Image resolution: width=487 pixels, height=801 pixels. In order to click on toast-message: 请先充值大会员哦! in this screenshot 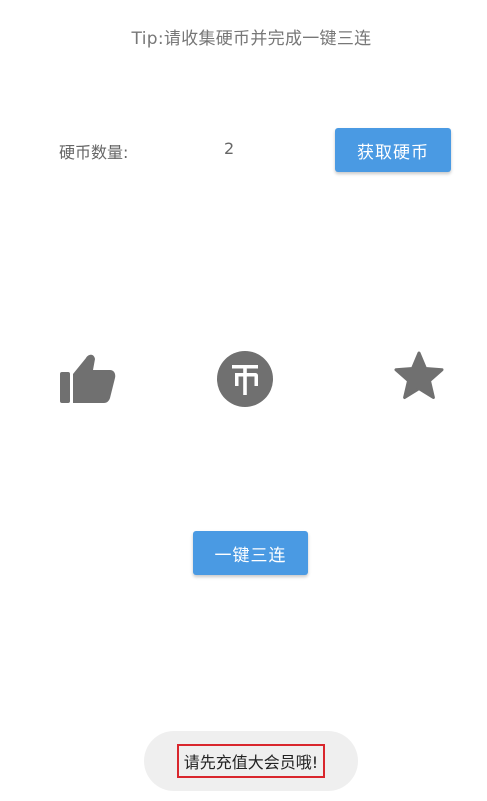, I will do `click(251, 761)`.